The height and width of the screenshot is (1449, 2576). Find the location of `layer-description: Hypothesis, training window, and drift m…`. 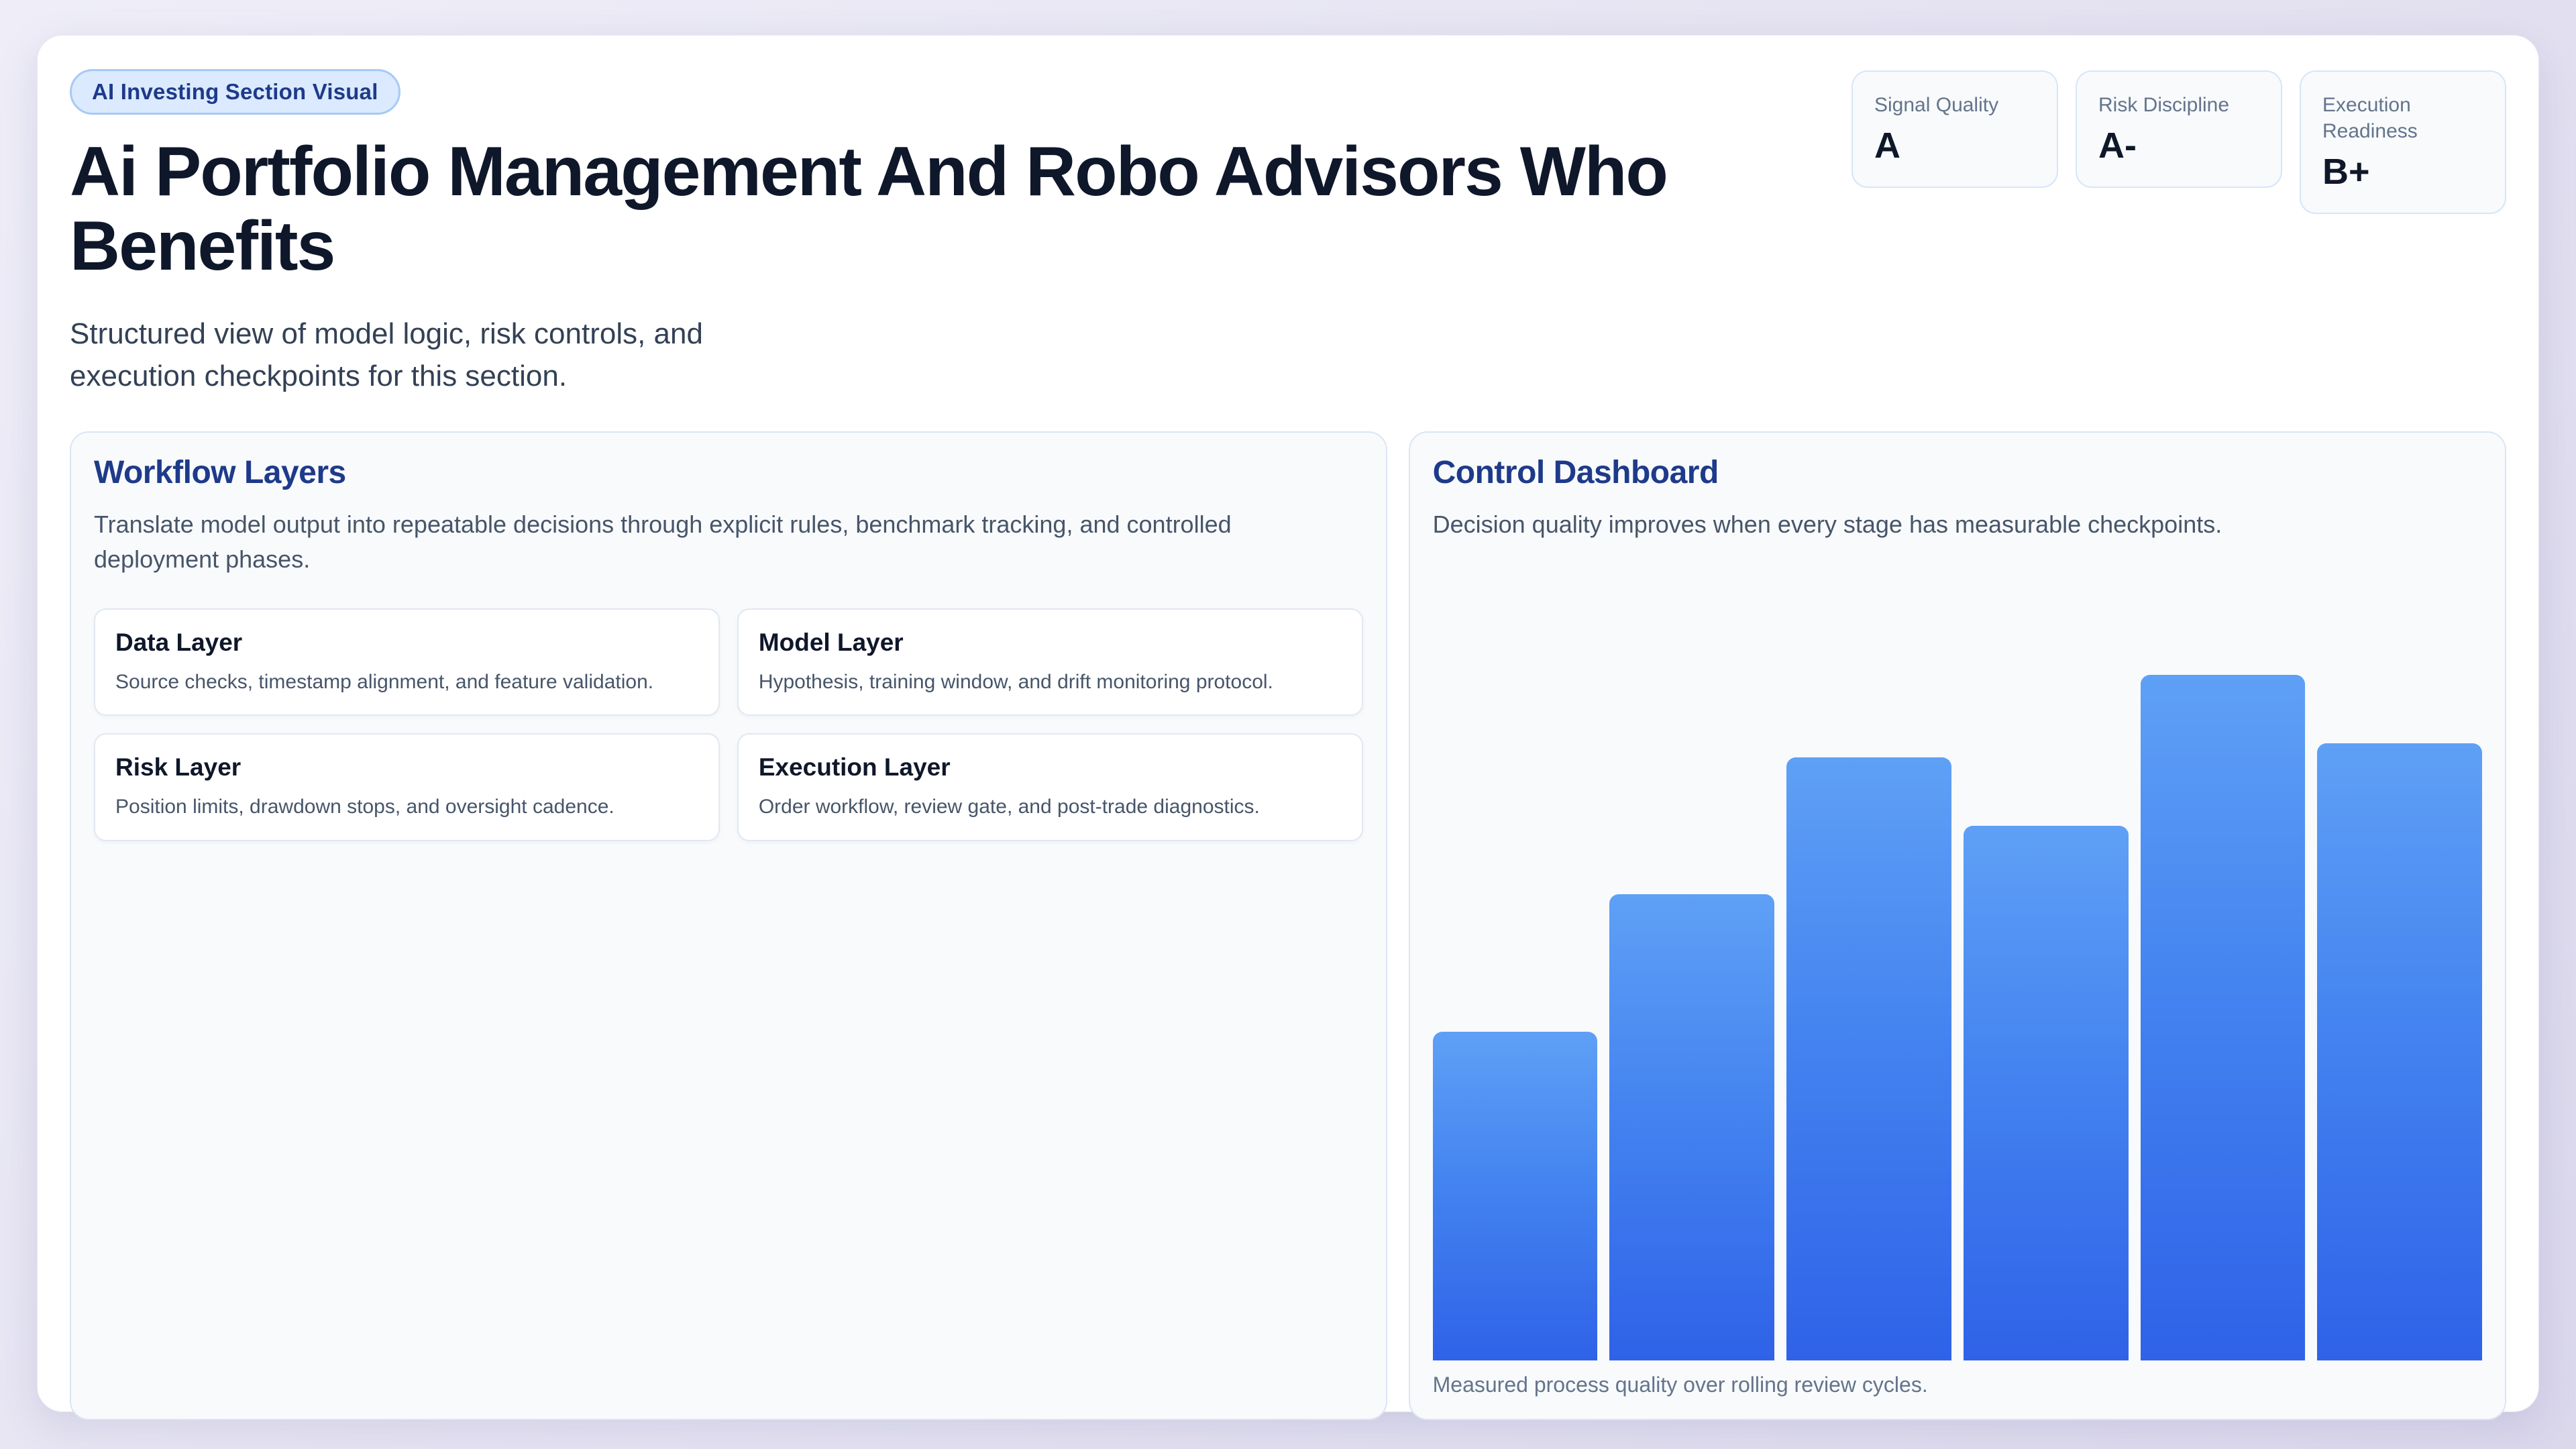

layer-description: Hypothesis, training window, and drift m… is located at coordinates (1015, 681).